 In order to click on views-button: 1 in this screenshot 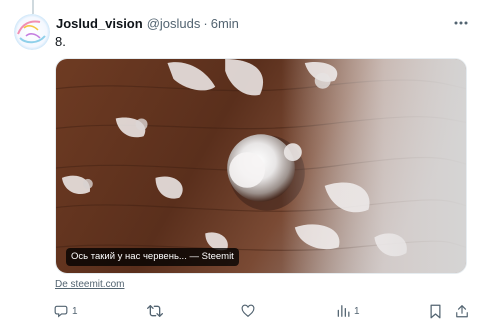, I will do `click(348, 311)`.